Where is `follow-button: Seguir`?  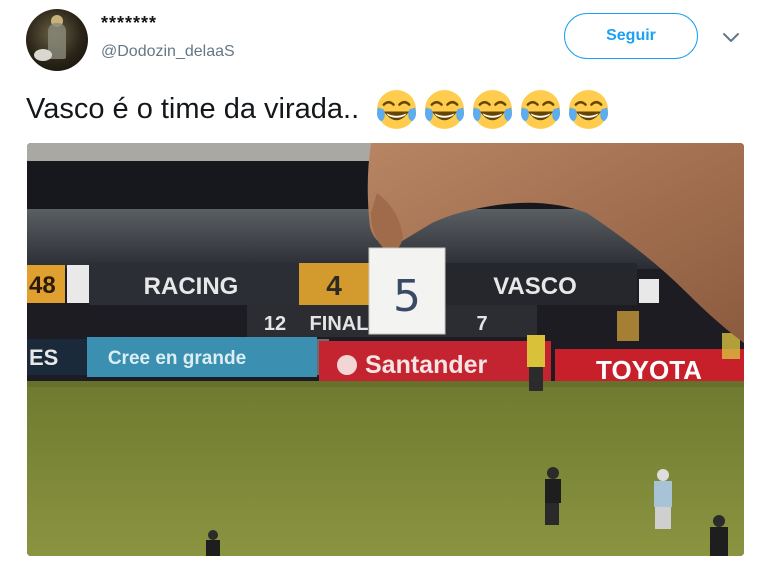 follow-button: Seguir is located at coordinates (631, 36).